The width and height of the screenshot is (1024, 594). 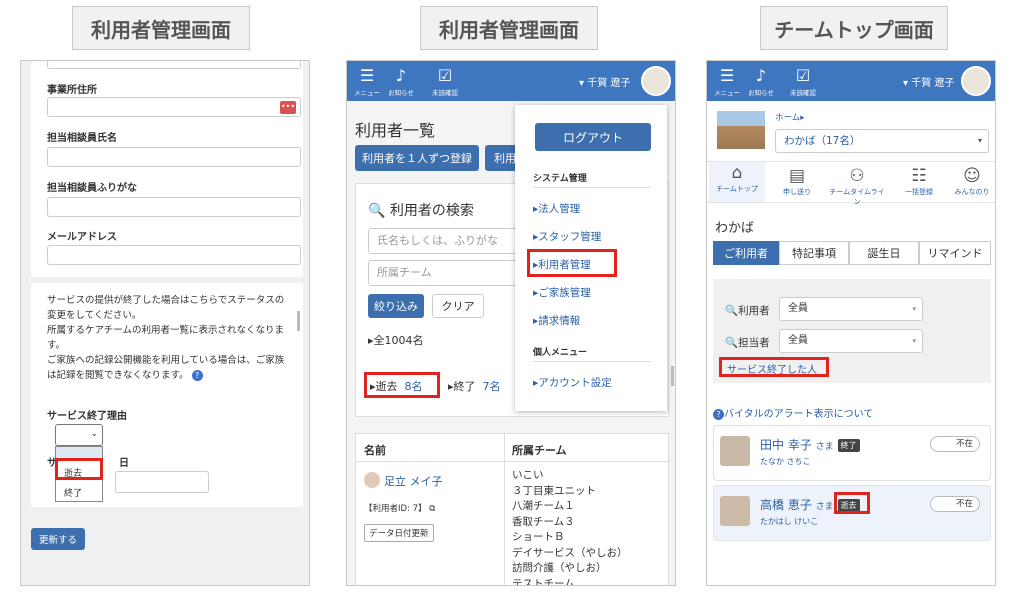 What do you see at coordinates (754, 343) in the screenshot?
I see `staff-filter-text: 担当者` at bounding box center [754, 343].